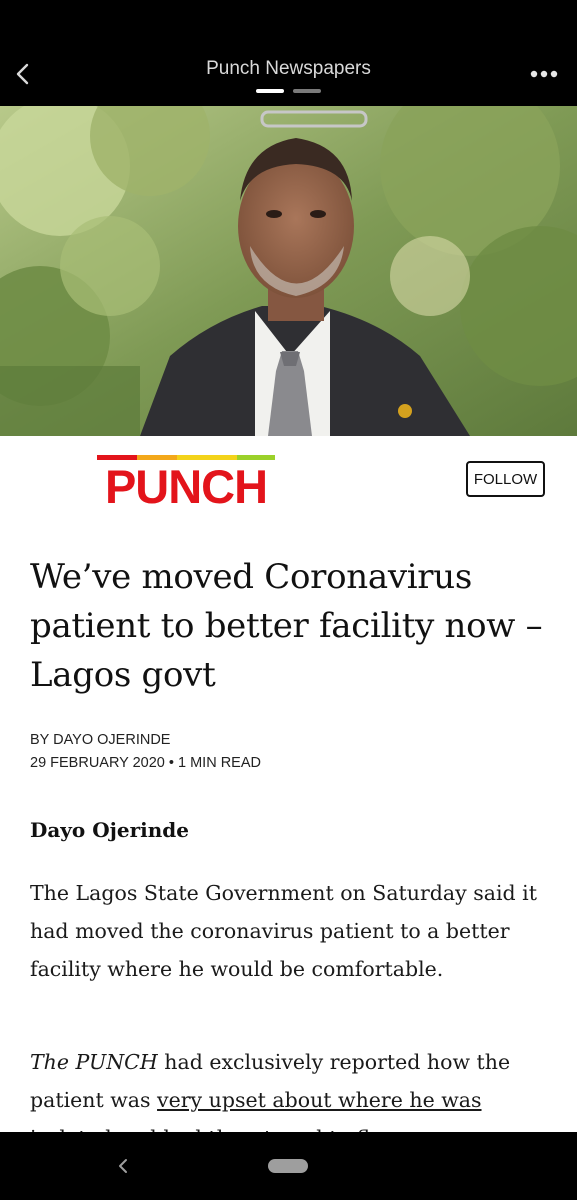 The width and height of the screenshot is (577, 1200). I want to click on author-heading: Dayo Ojerinde, so click(109, 830).